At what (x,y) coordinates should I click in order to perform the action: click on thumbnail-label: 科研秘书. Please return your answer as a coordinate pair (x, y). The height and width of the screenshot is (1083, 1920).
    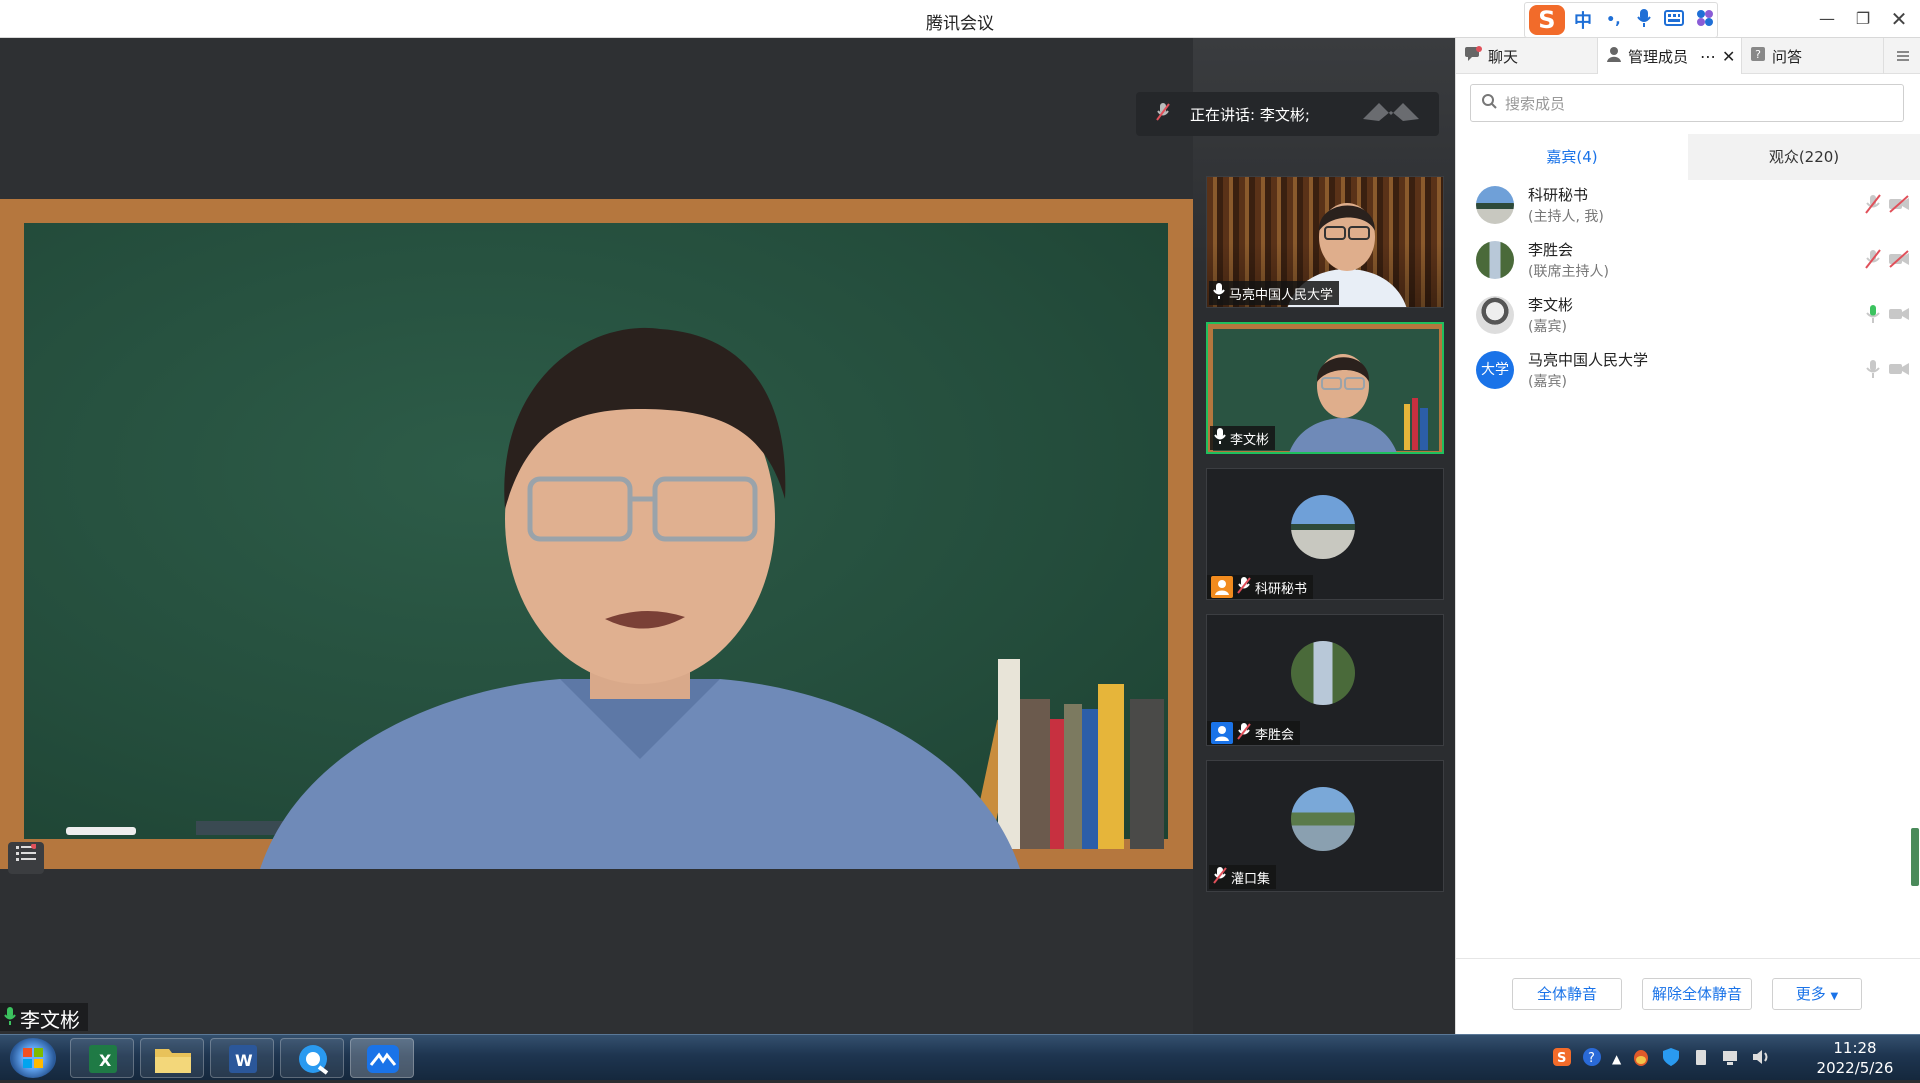
    Looking at the image, I should click on (1260, 587).